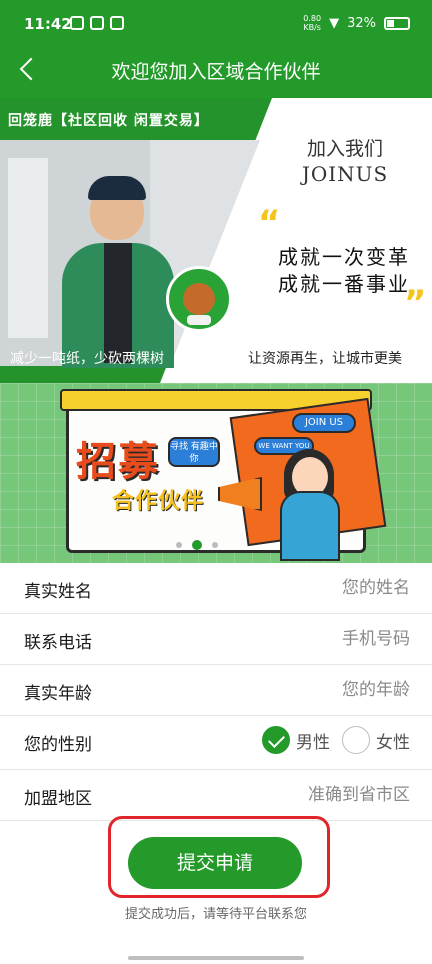  Describe the element at coordinates (194, 452) in the screenshot. I see `recruit-tag: 寻找 有趣中你` at that location.